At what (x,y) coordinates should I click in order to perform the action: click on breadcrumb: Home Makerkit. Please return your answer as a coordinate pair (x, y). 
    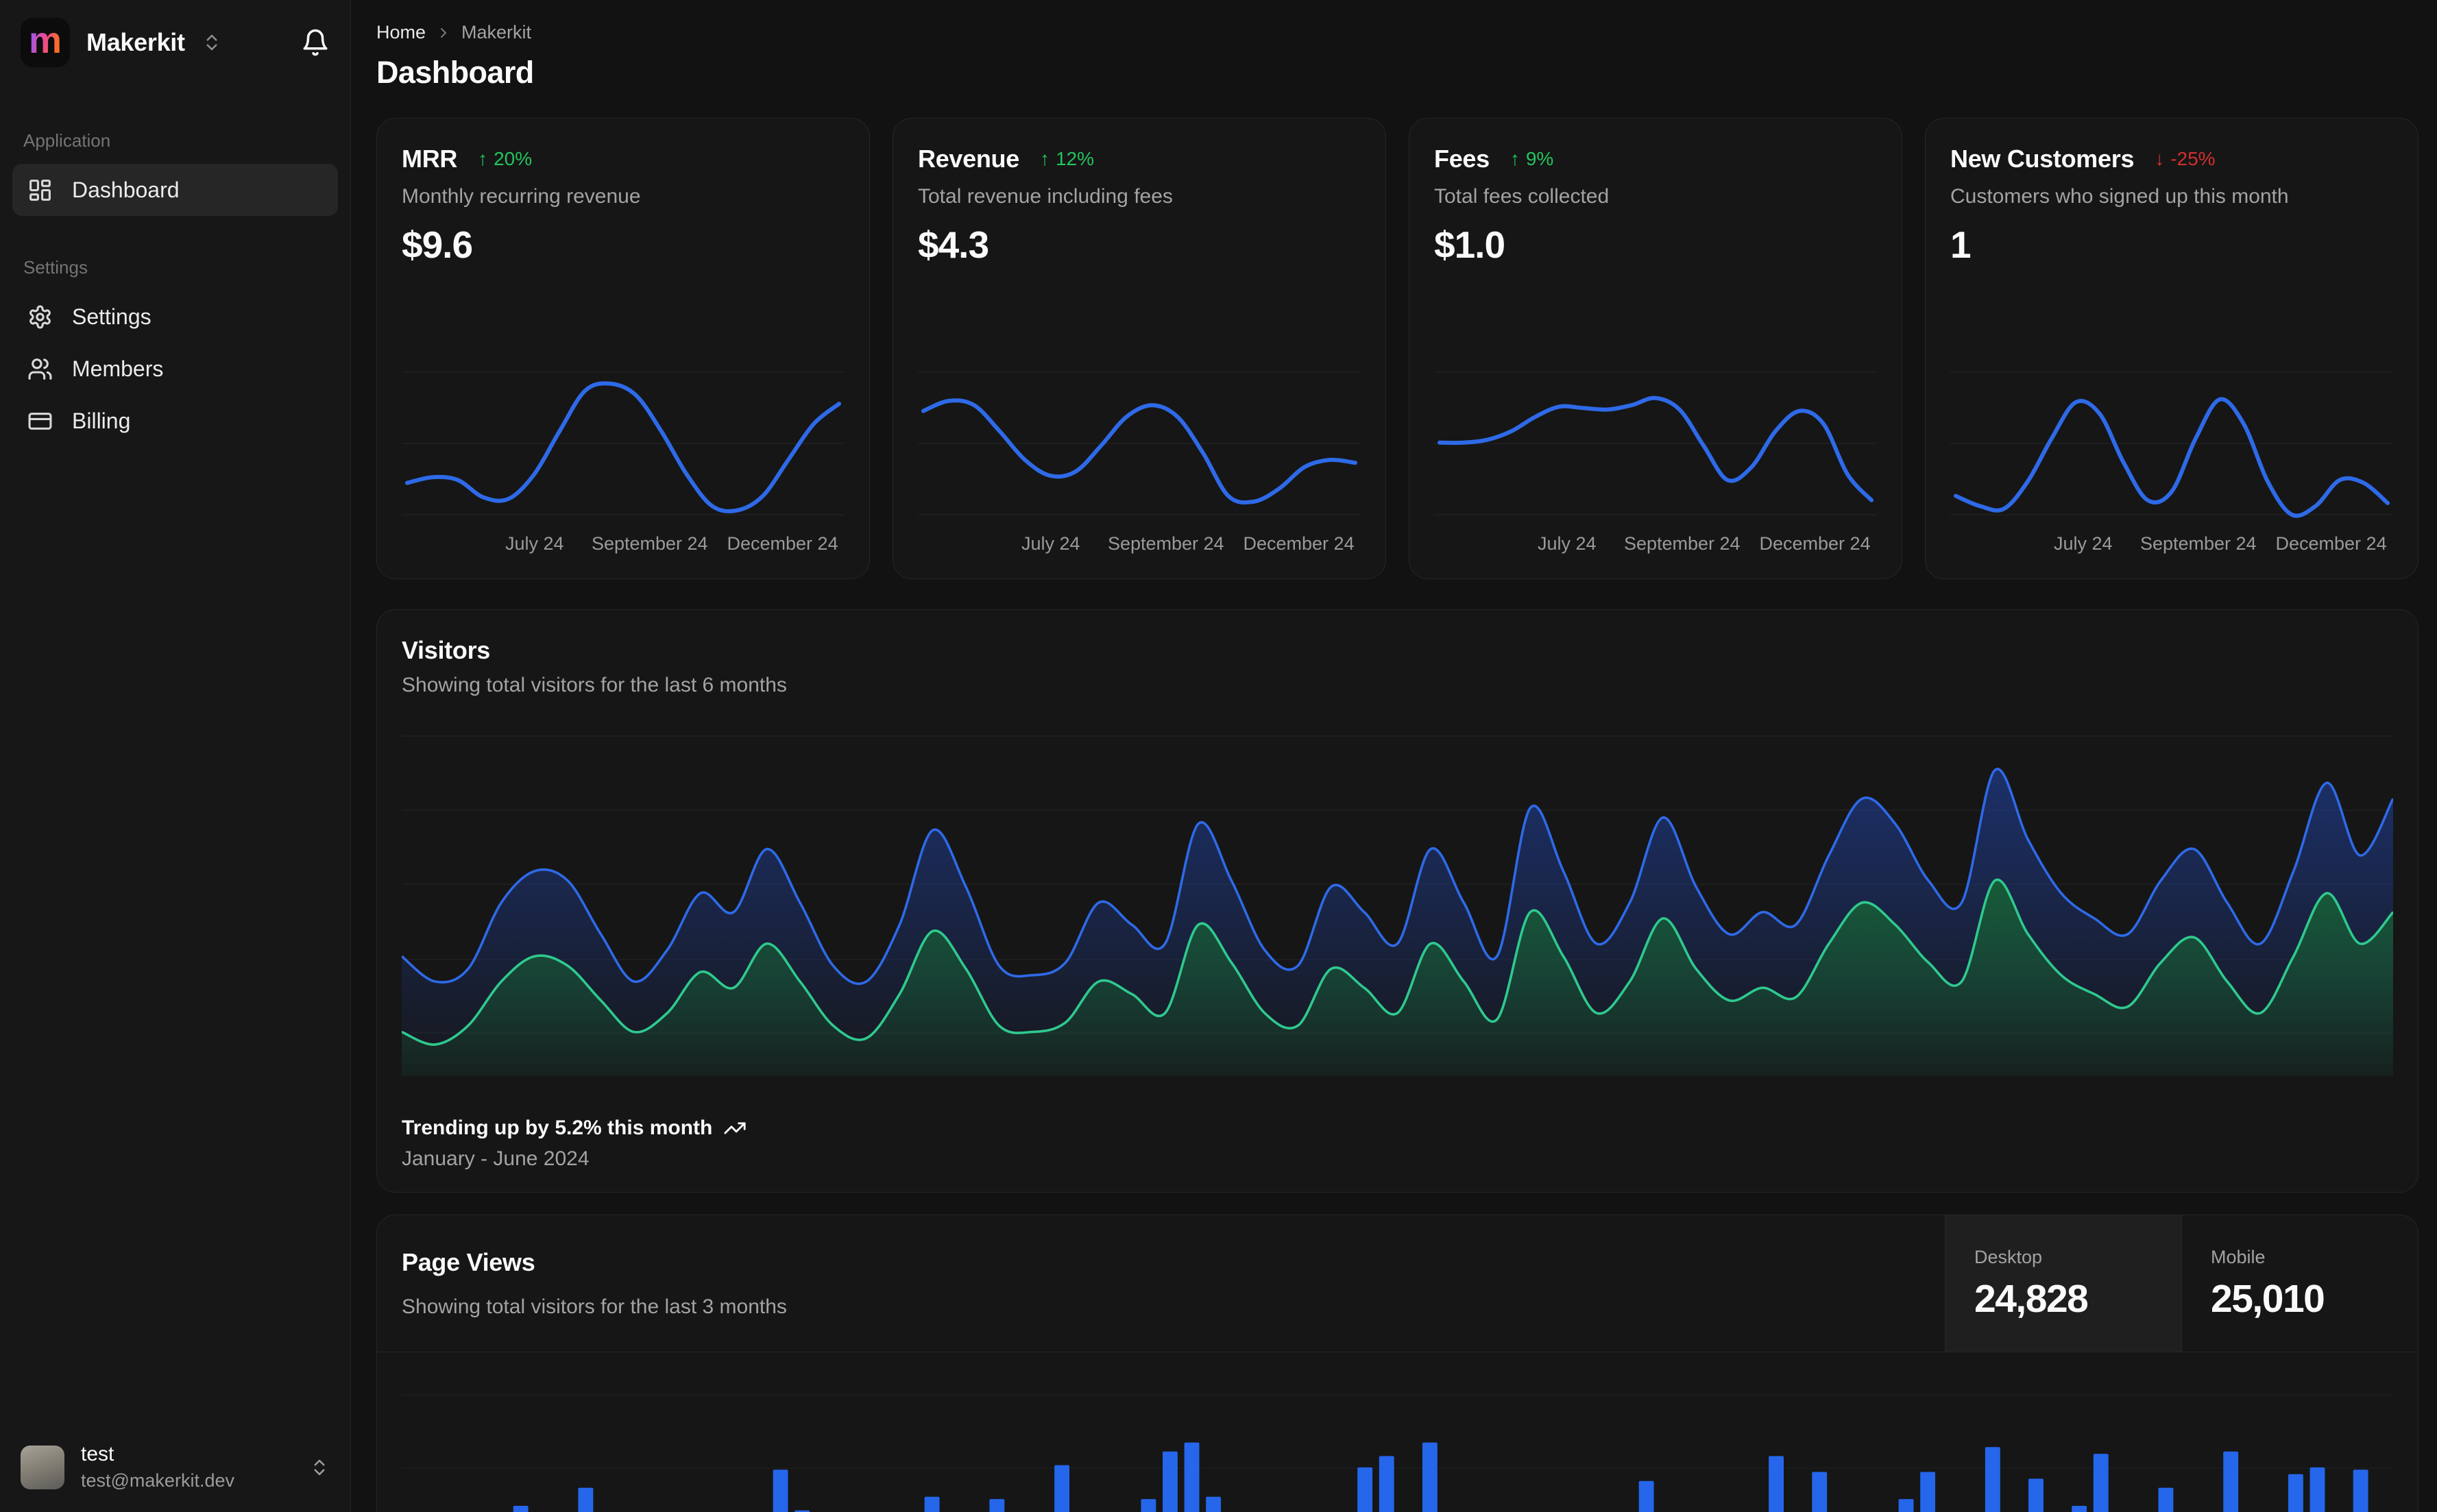
    Looking at the image, I should click on (1397, 32).